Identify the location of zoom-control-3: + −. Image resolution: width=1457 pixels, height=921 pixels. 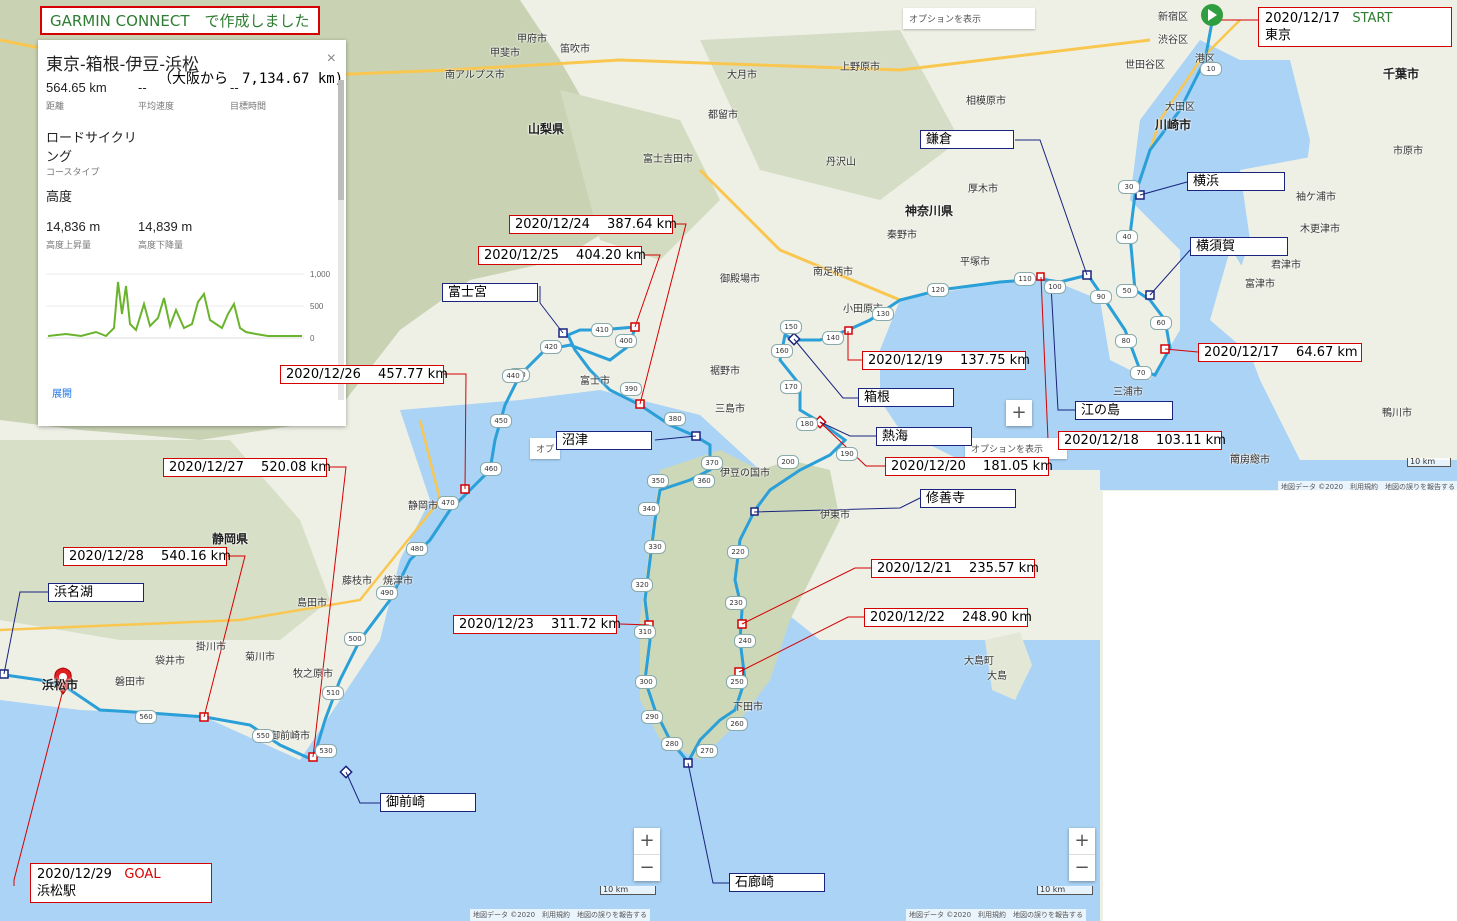
(1082, 854).